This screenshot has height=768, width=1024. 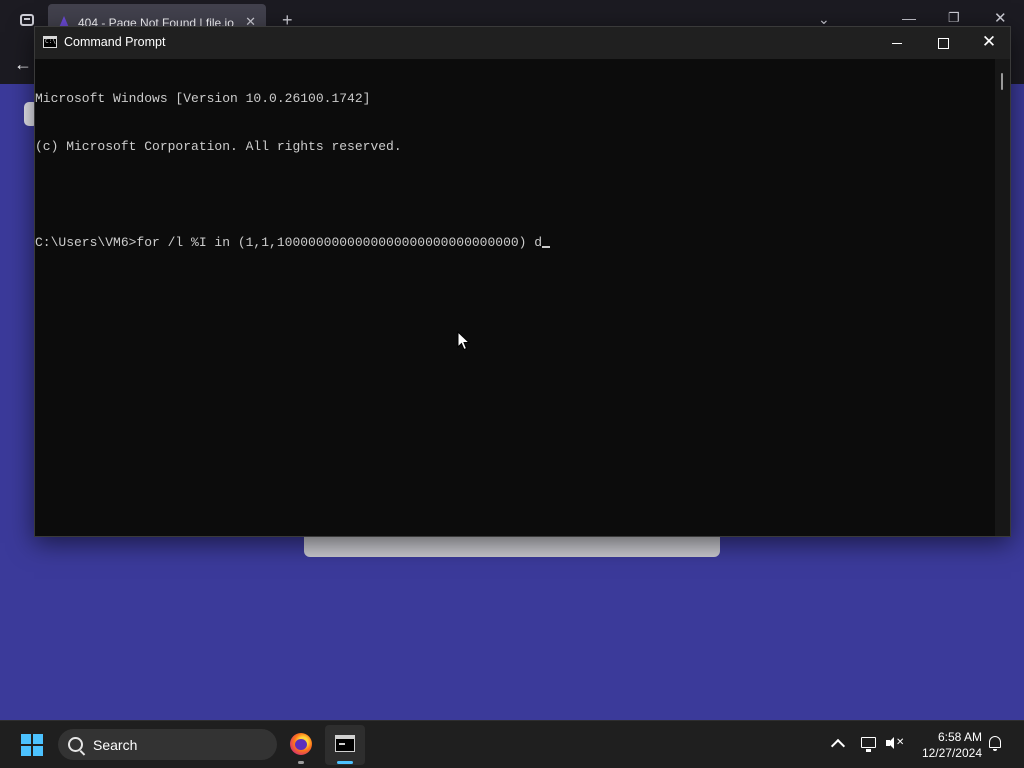 What do you see at coordinates (301, 762) in the screenshot?
I see `running-indicator` at bounding box center [301, 762].